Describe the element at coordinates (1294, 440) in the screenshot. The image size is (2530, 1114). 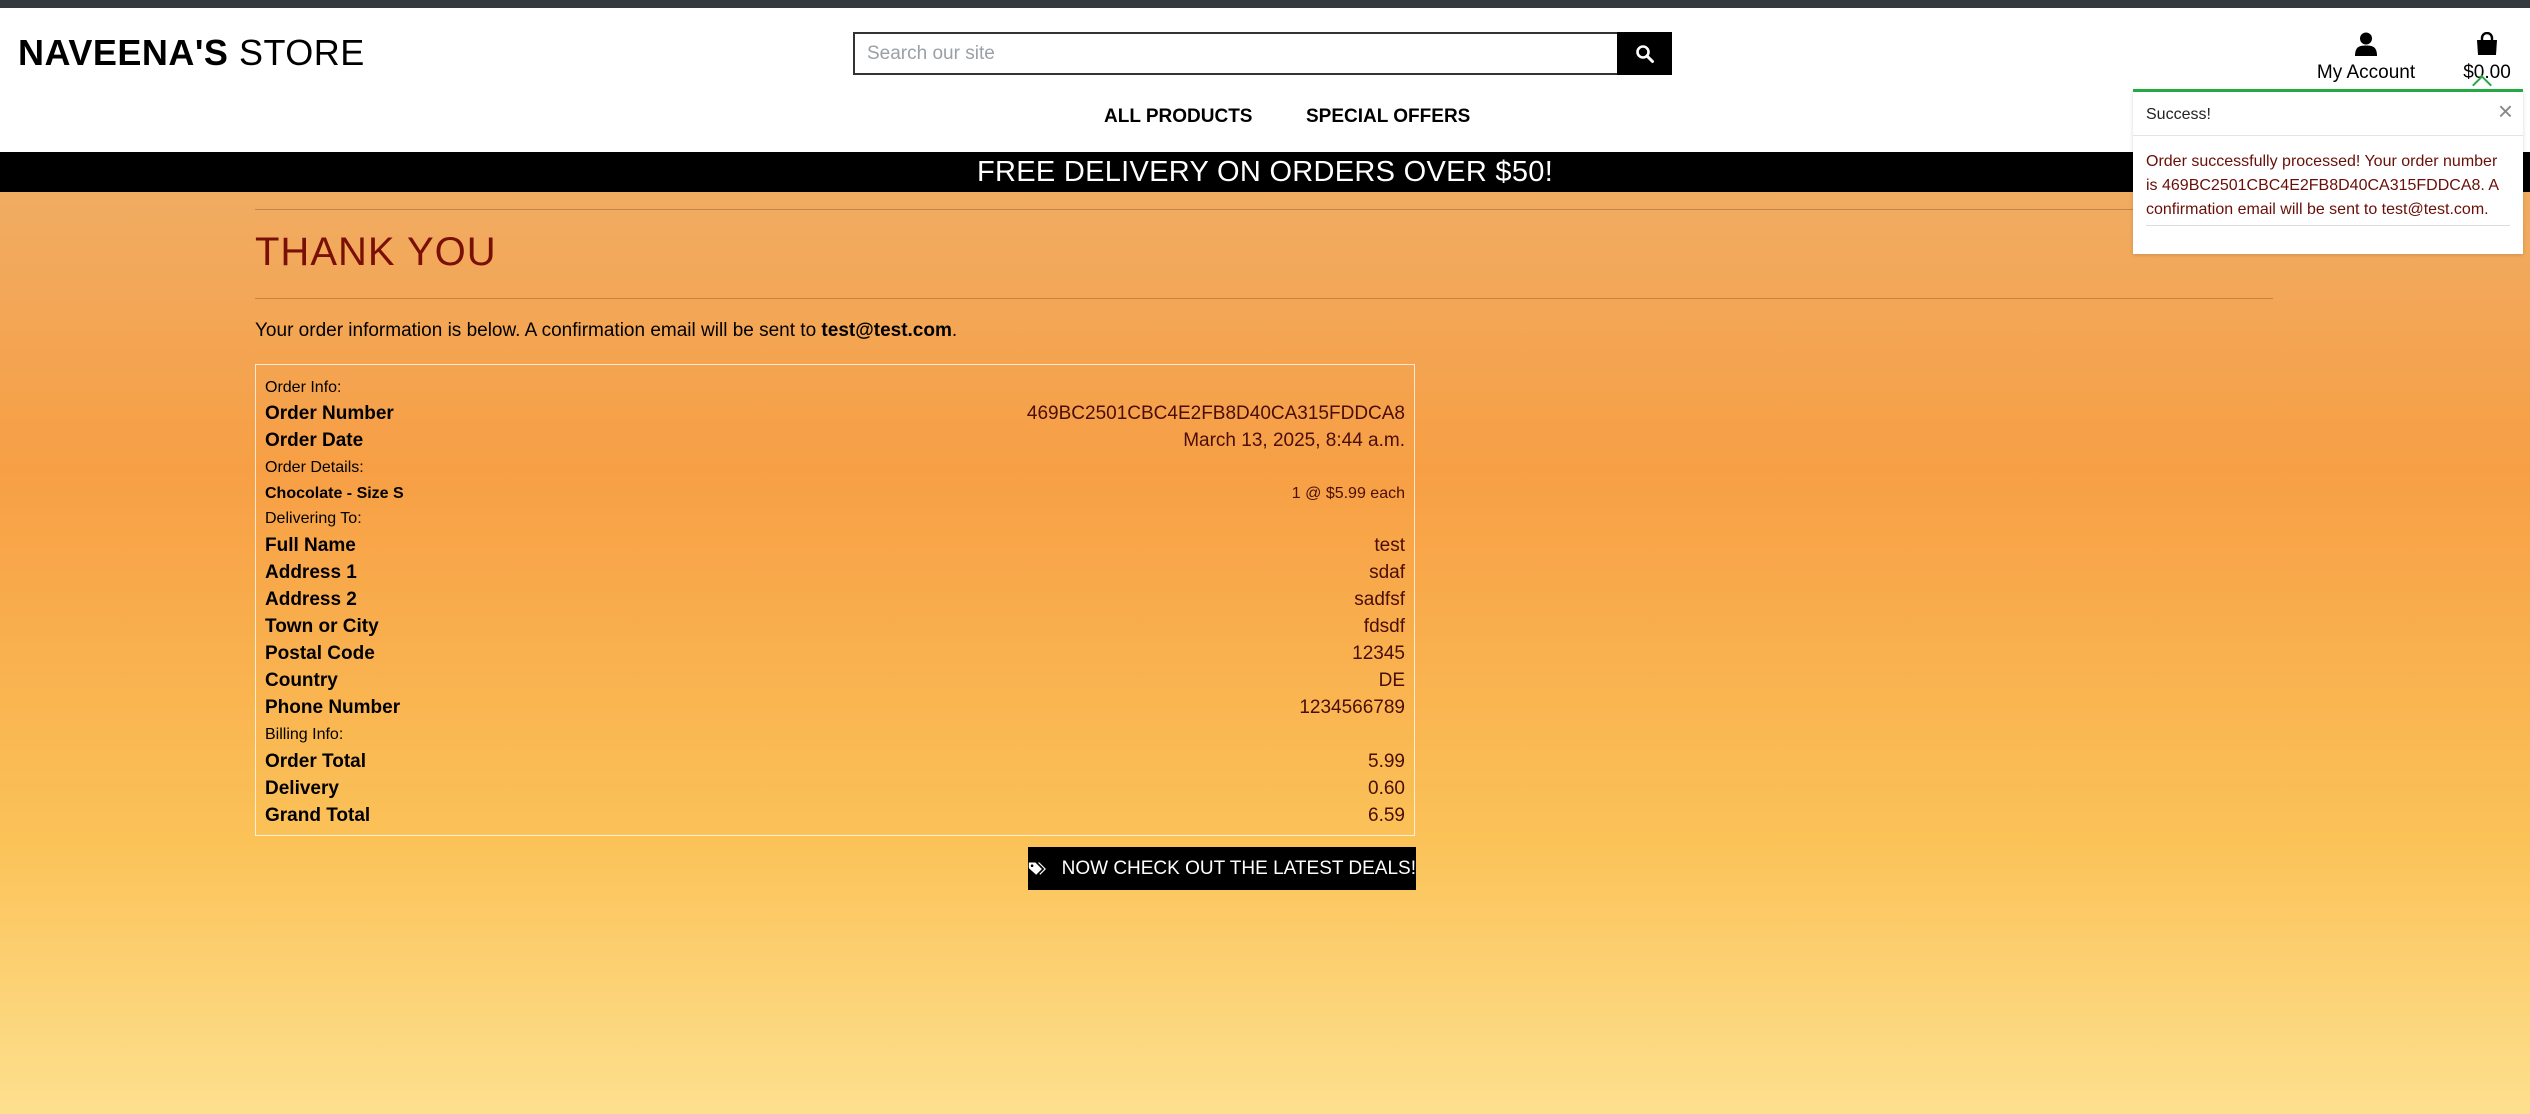
I see `order-date-value: March 13, 2025, 8:44 a.m.` at that location.